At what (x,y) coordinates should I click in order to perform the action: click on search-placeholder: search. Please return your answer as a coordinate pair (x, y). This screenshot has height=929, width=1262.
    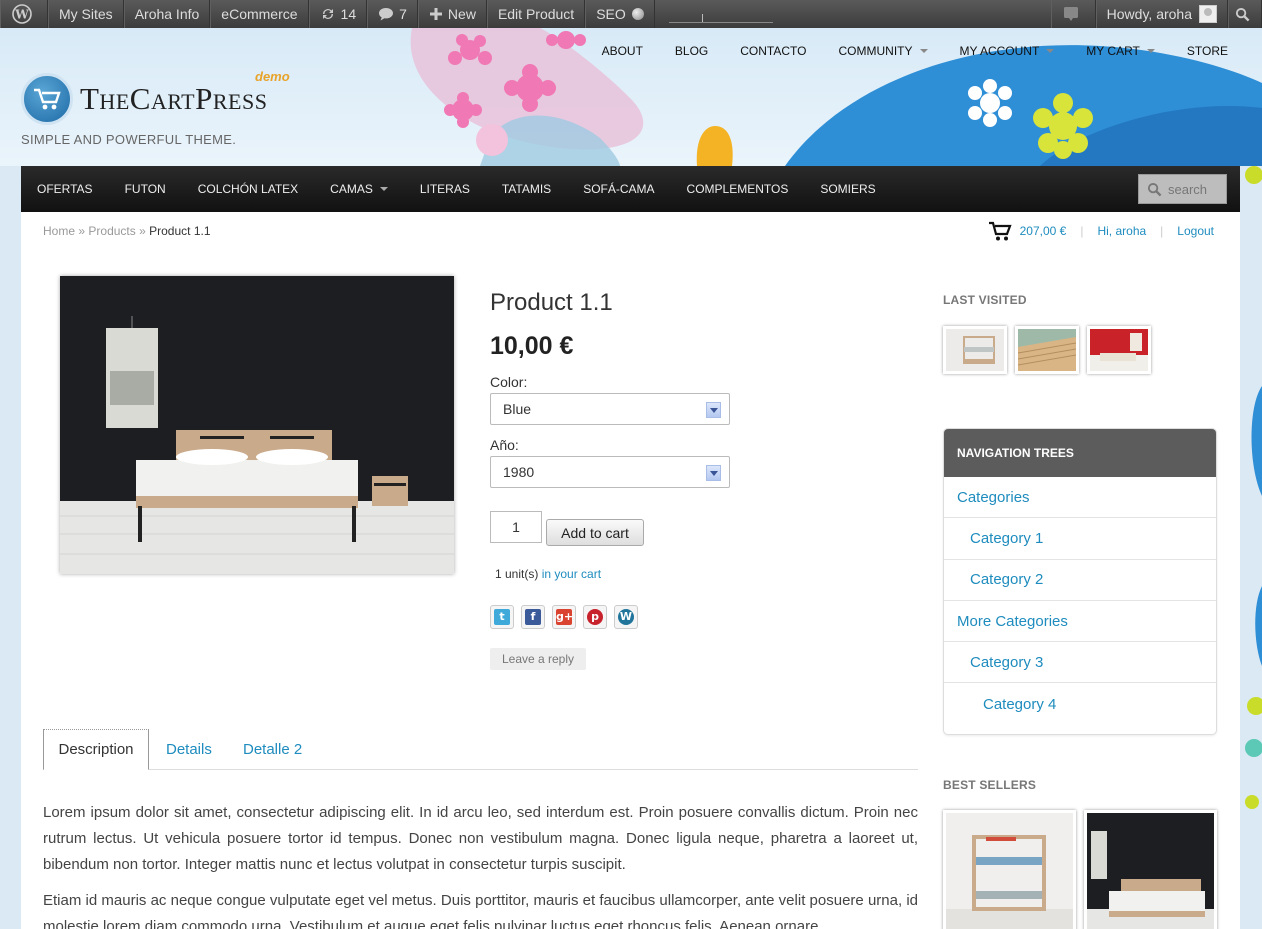
    Looking at the image, I should click on (1188, 189).